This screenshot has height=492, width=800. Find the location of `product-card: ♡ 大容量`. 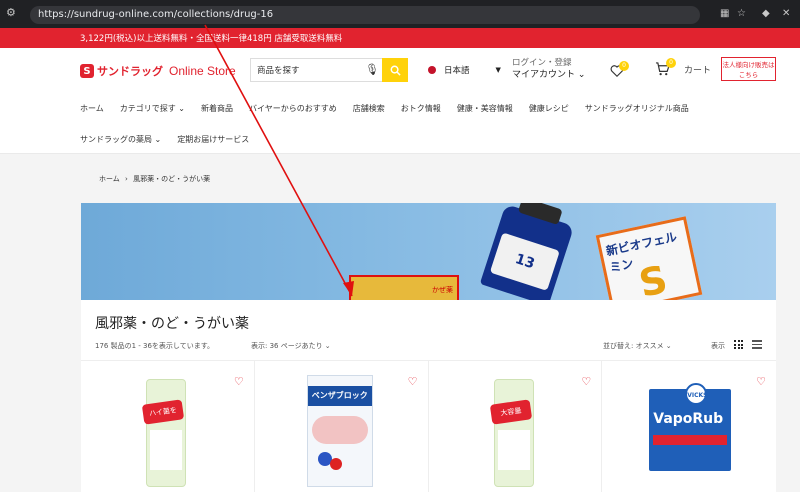

product-card: ♡ 大容量 is located at coordinates (516, 426).